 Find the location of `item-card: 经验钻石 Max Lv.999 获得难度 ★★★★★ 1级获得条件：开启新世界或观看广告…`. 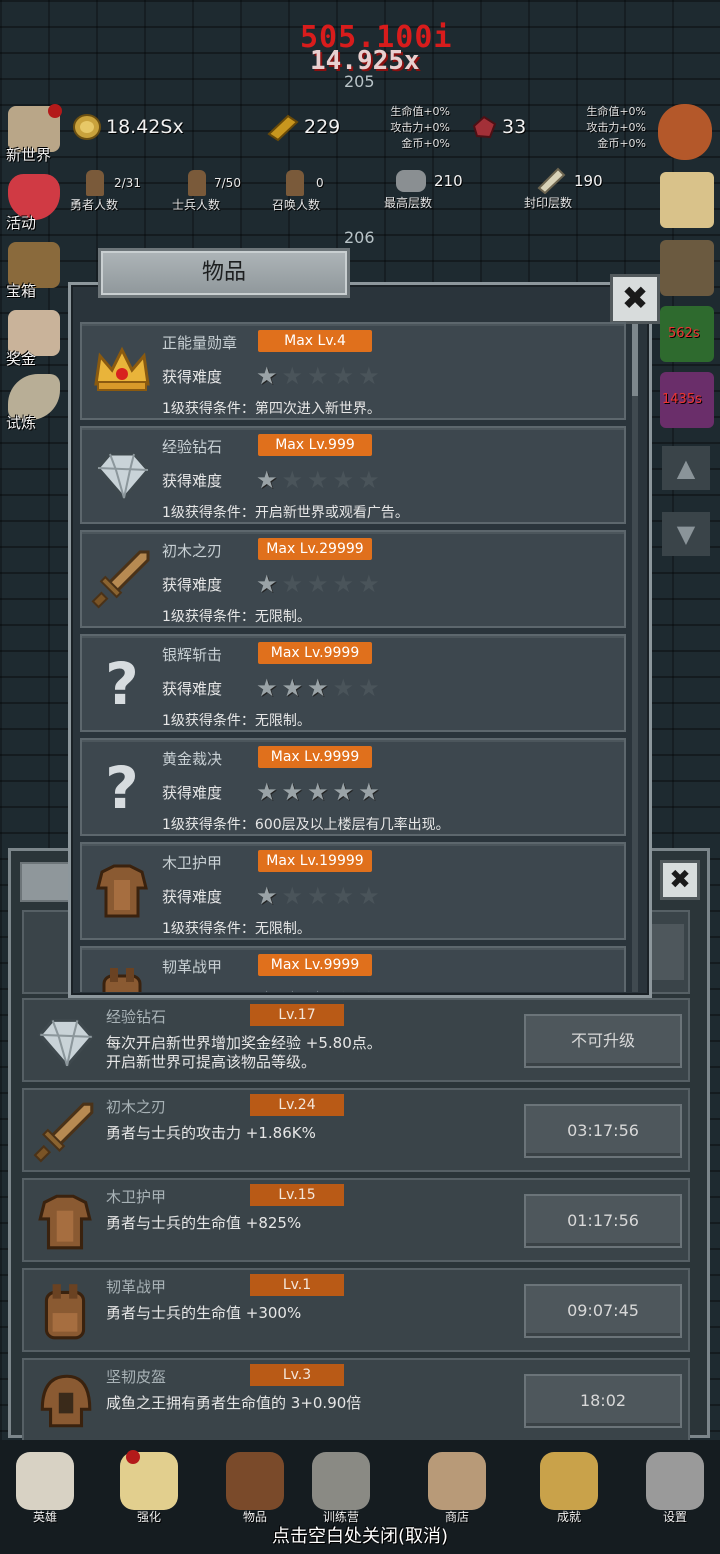

item-card: 经验钻石 Max Lv.999 获得难度 ★★★★★ 1级获得条件：开启新世界或观看广告… is located at coordinates (353, 475).